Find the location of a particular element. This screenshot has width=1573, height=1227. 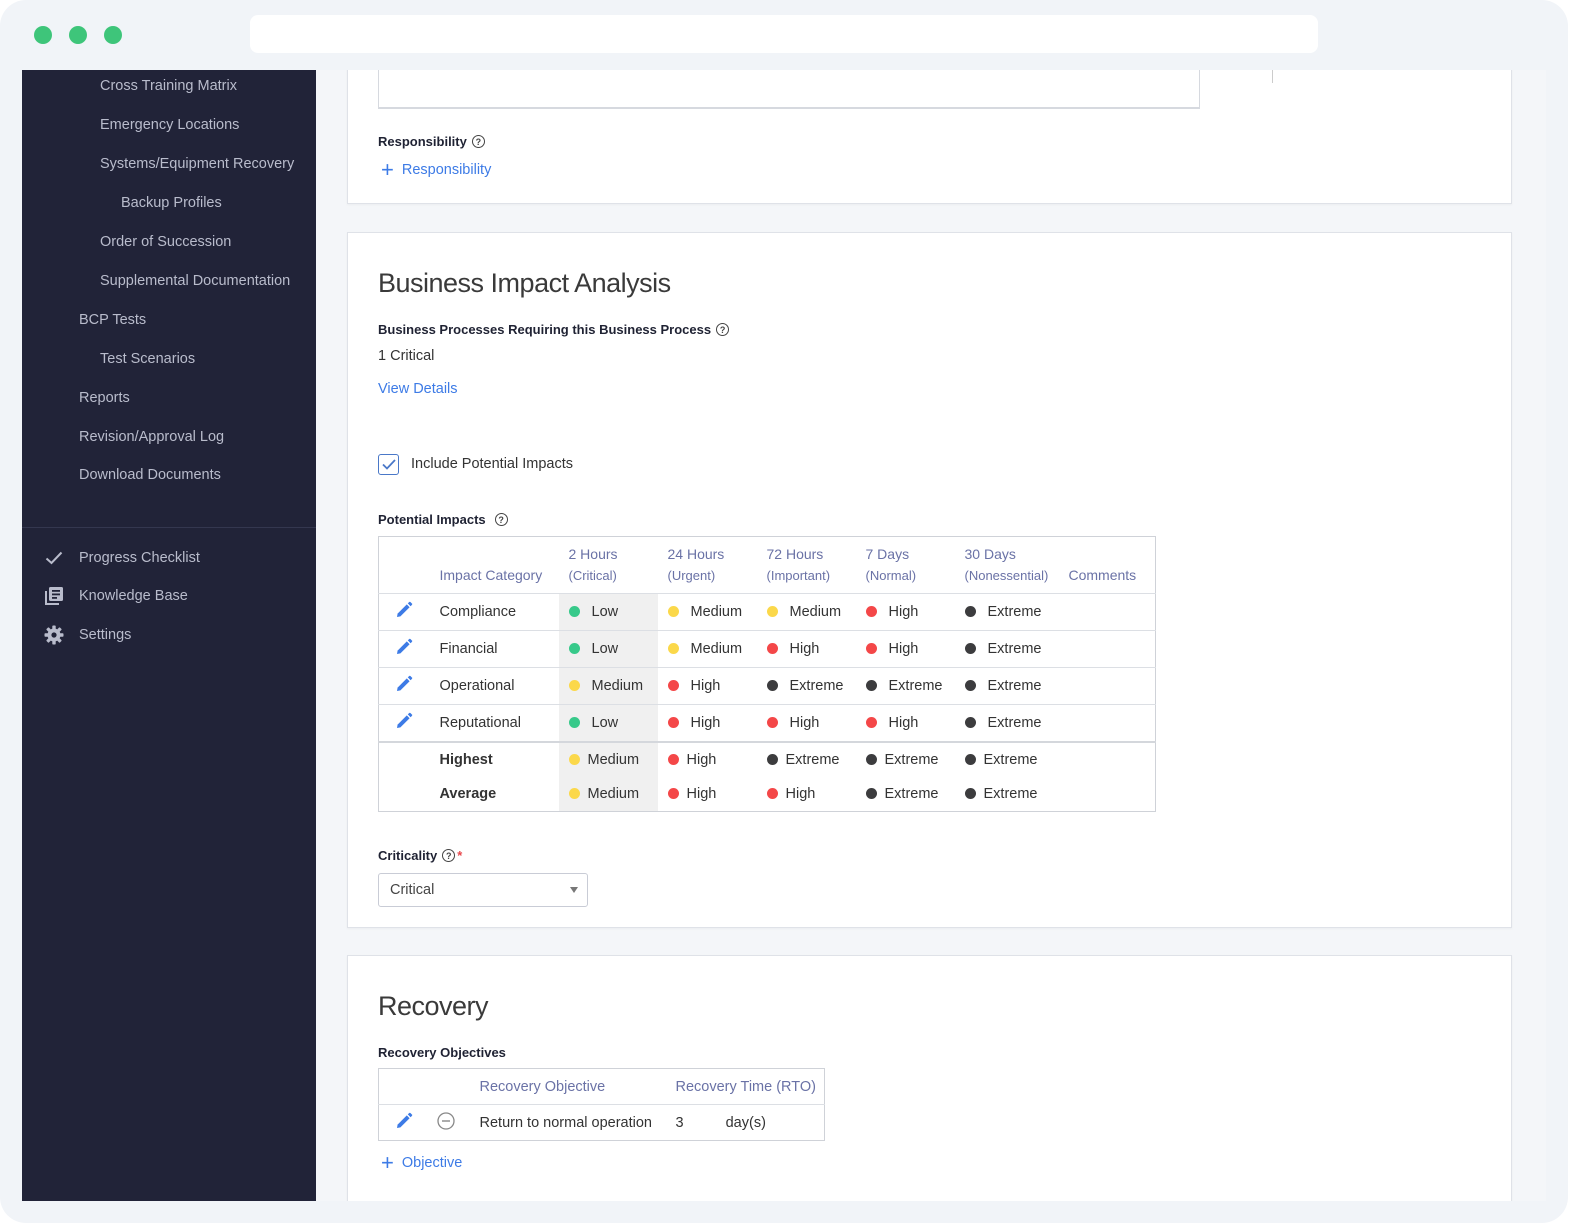

sidebar-item-settings: Settings is located at coordinates (87, 635).